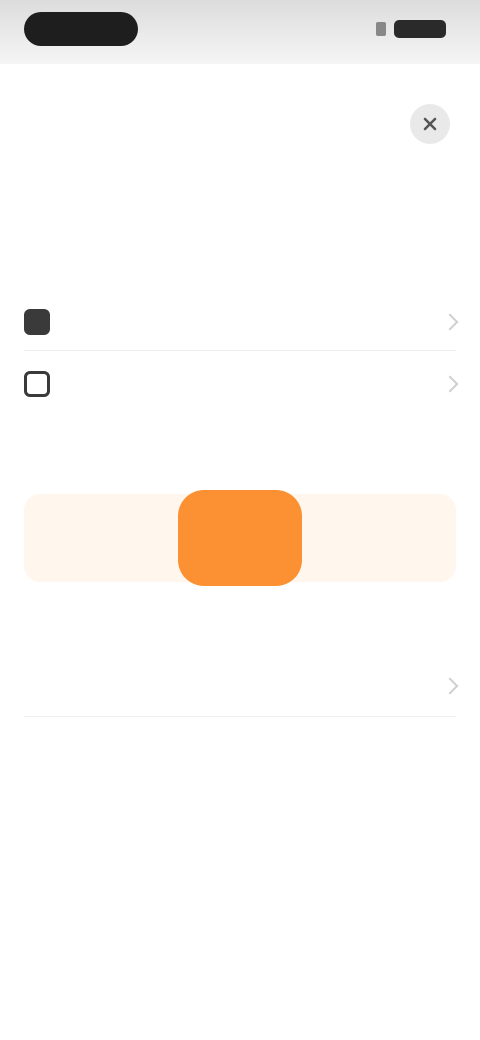 Image resolution: width=480 pixels, height=1040 pixels. I want to click on segment-option-selected, so click(240, 538).